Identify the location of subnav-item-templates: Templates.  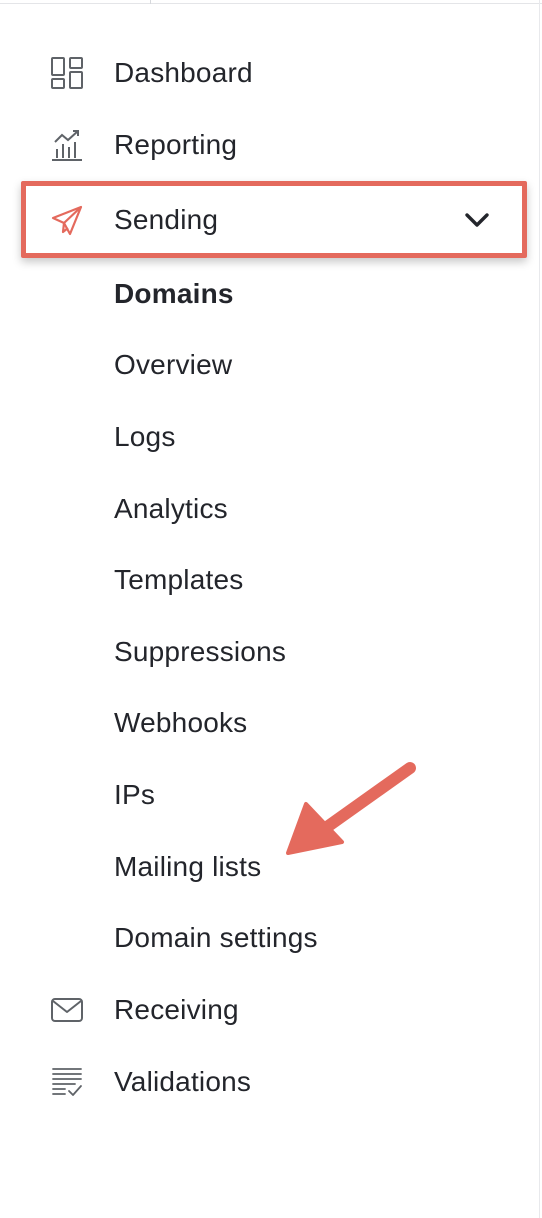
(270, 580).